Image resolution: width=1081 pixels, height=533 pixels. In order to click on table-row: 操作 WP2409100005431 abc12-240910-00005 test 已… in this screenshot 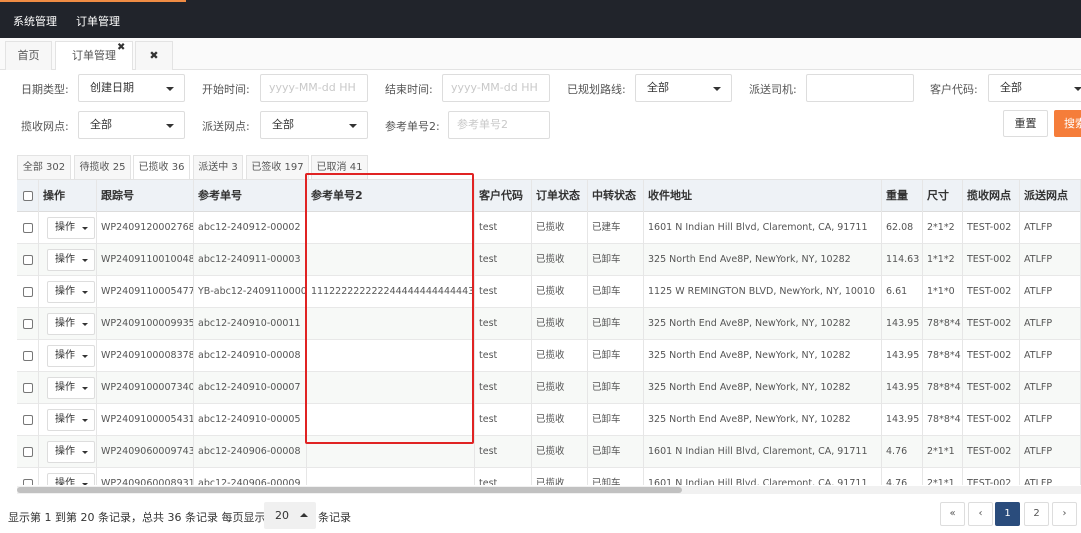, I will do `click(549, 420)`.